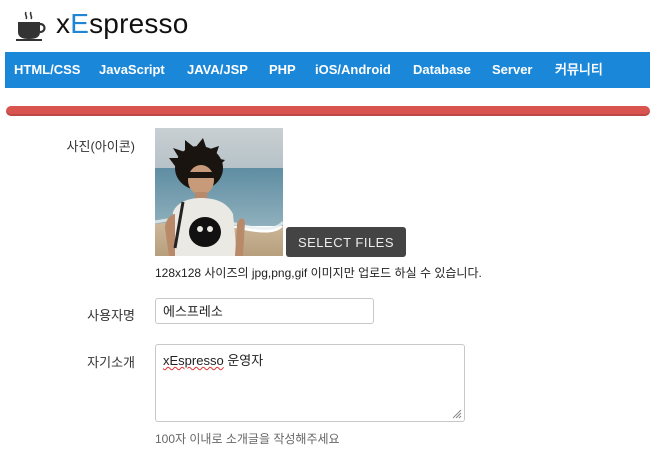 This screenshot has width=650, height=450. I want to click on nav-item-java-jsp: JAVA/JSP, so click(217, 70).